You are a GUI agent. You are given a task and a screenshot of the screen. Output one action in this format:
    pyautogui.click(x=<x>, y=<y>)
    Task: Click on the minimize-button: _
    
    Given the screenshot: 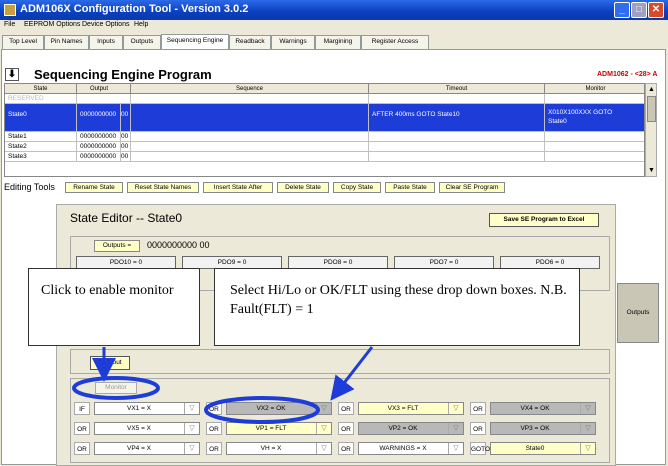 What is the action you would take?
    pyautogui.click(x=622, y=10)
    